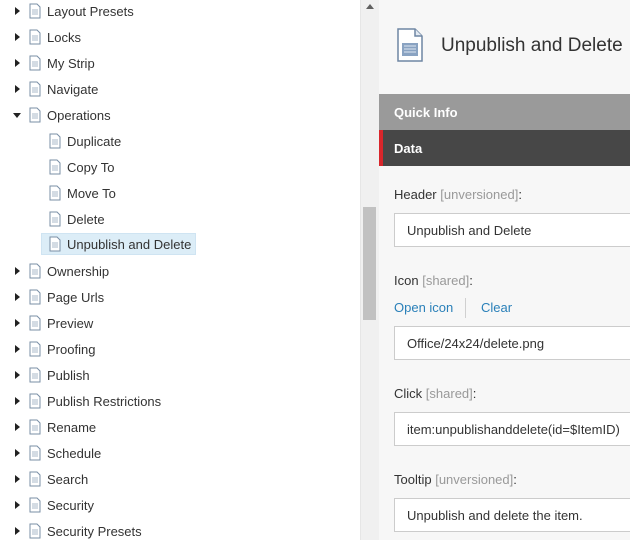 Image resolution: width=630 pixels, height=540 pixels. I want to click on tree-item-publish: Publish, so click(50, 375).